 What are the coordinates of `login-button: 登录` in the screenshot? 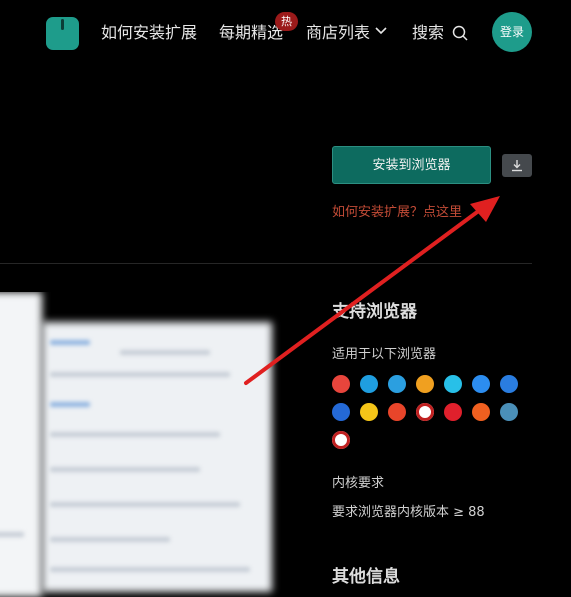 It's located at (512, 32).